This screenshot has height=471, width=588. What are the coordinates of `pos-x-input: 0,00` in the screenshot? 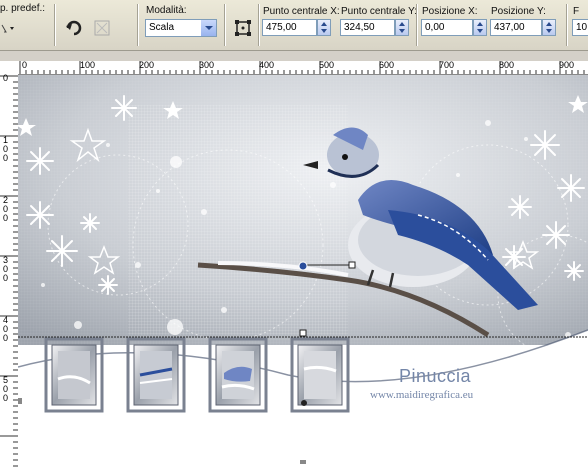 It's located at (447, 27).